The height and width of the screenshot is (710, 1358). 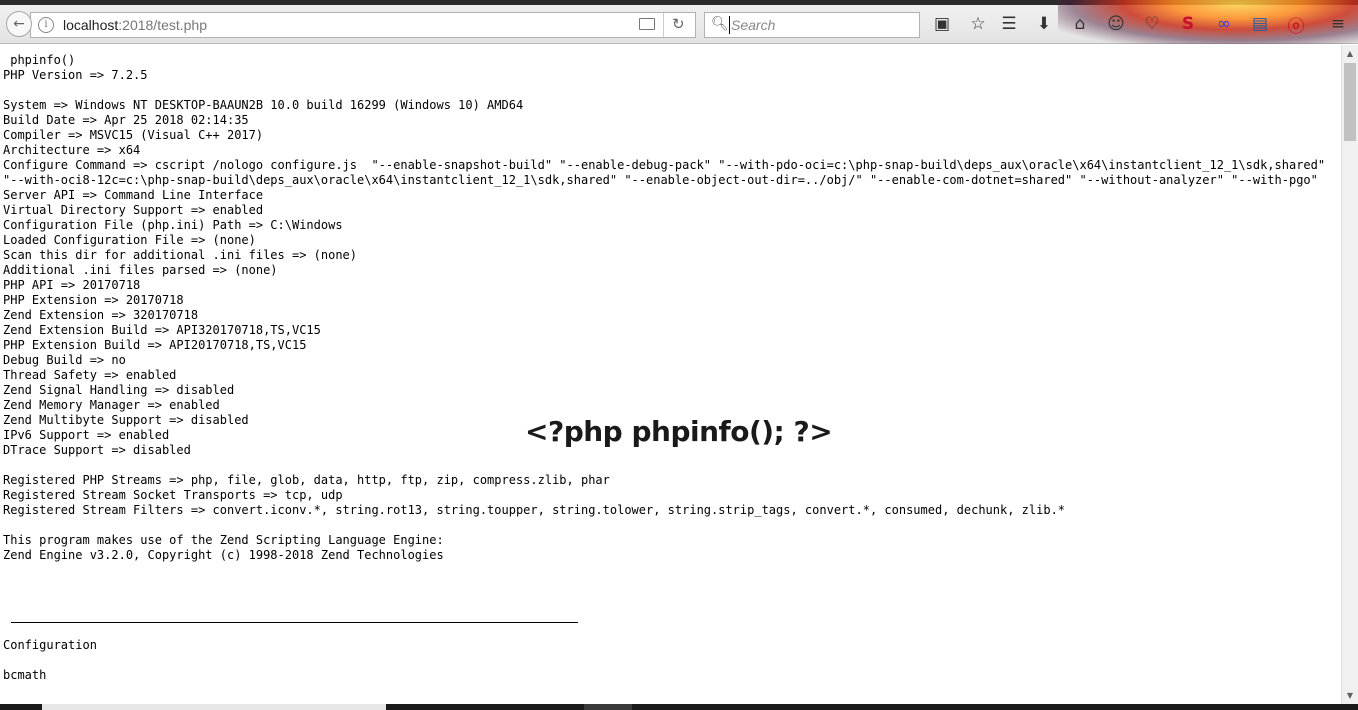 What do you see at coordinates (1080, 24) in the screenshot?
I see `home-icon: ⌂` at bounding box center [1080, 24].